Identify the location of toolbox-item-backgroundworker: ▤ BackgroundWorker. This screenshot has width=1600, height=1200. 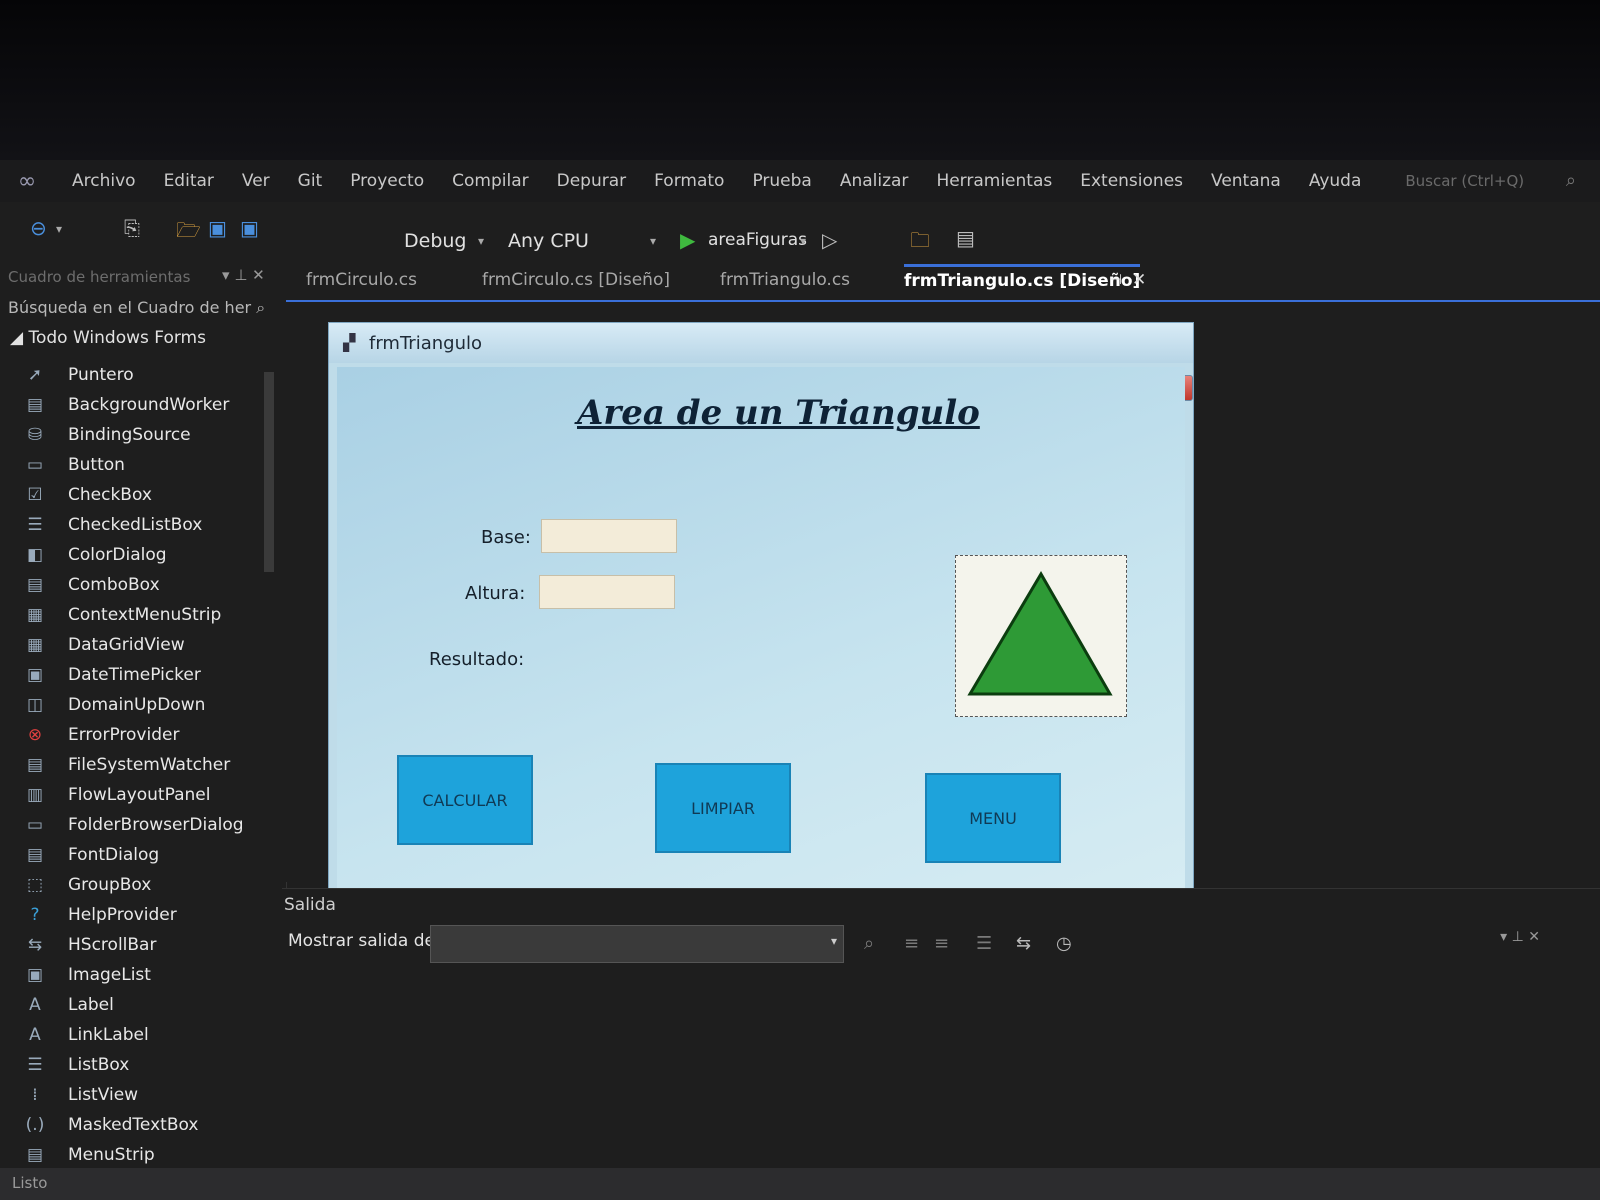
(131, 405).